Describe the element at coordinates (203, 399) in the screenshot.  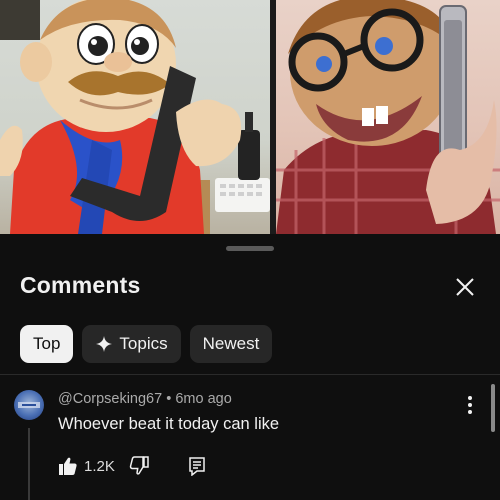
I see `comment-age: 6mo ago` at that location.